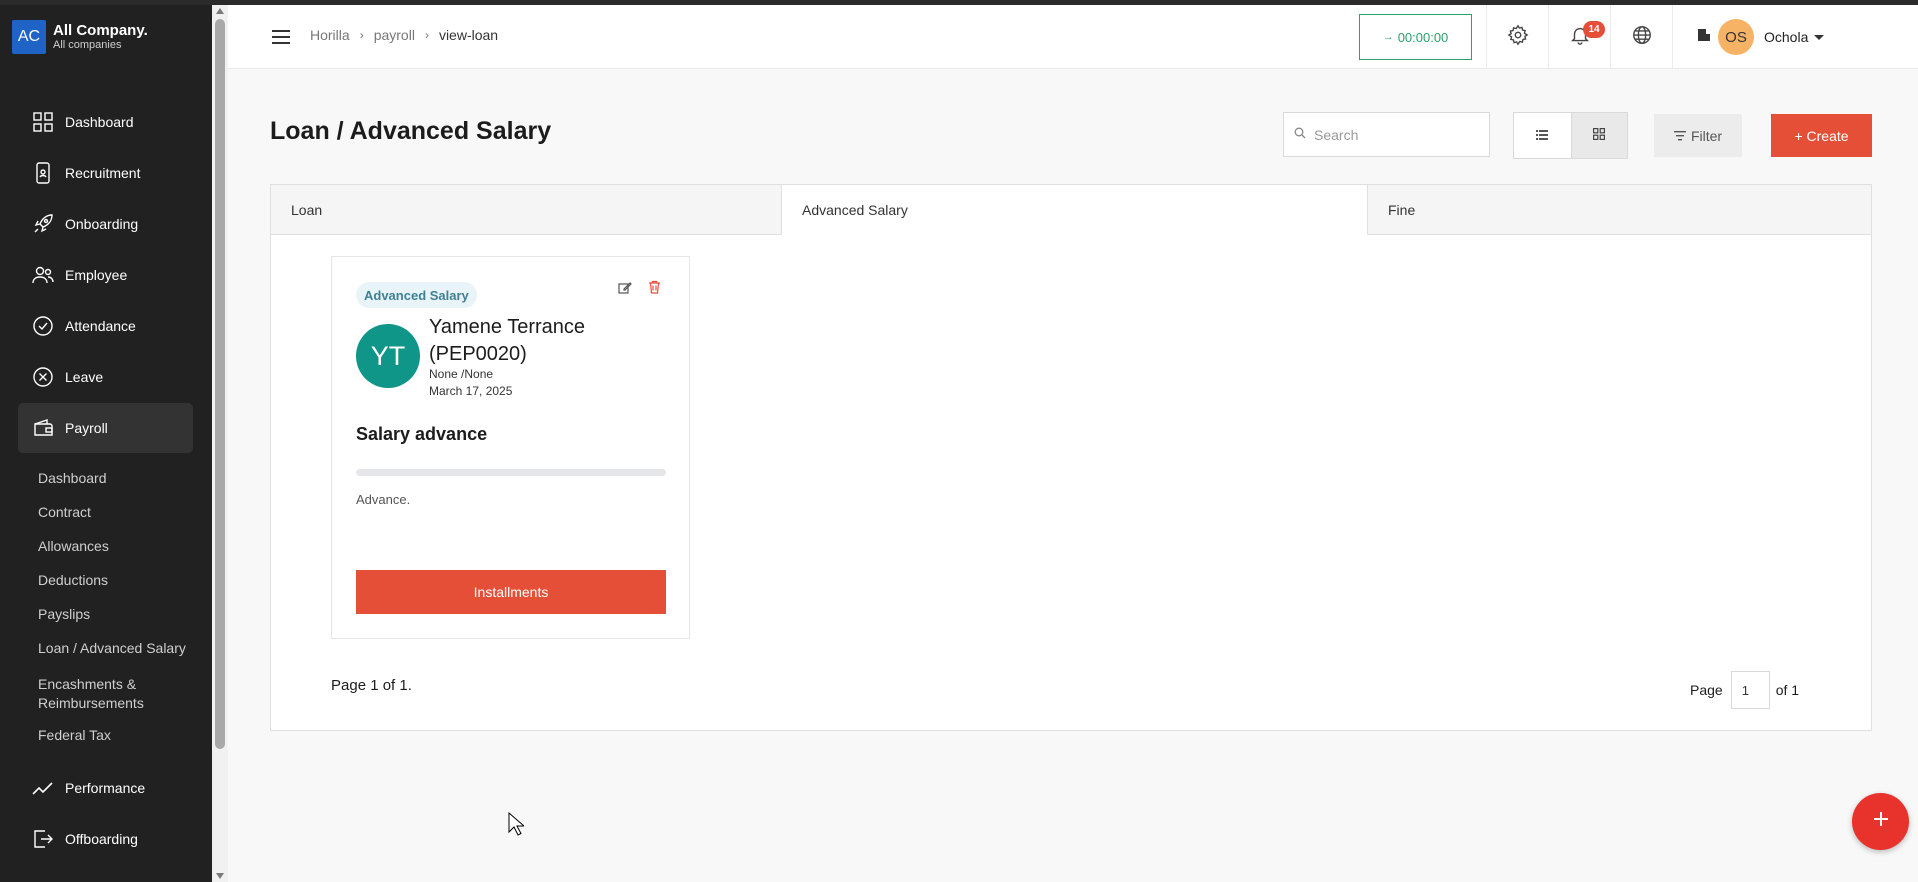 The width and height of the screenshot is (1918, 882). Describe the element at coordinates (1880, 821) in the screenshot. I see `floating-add-button` at that location.